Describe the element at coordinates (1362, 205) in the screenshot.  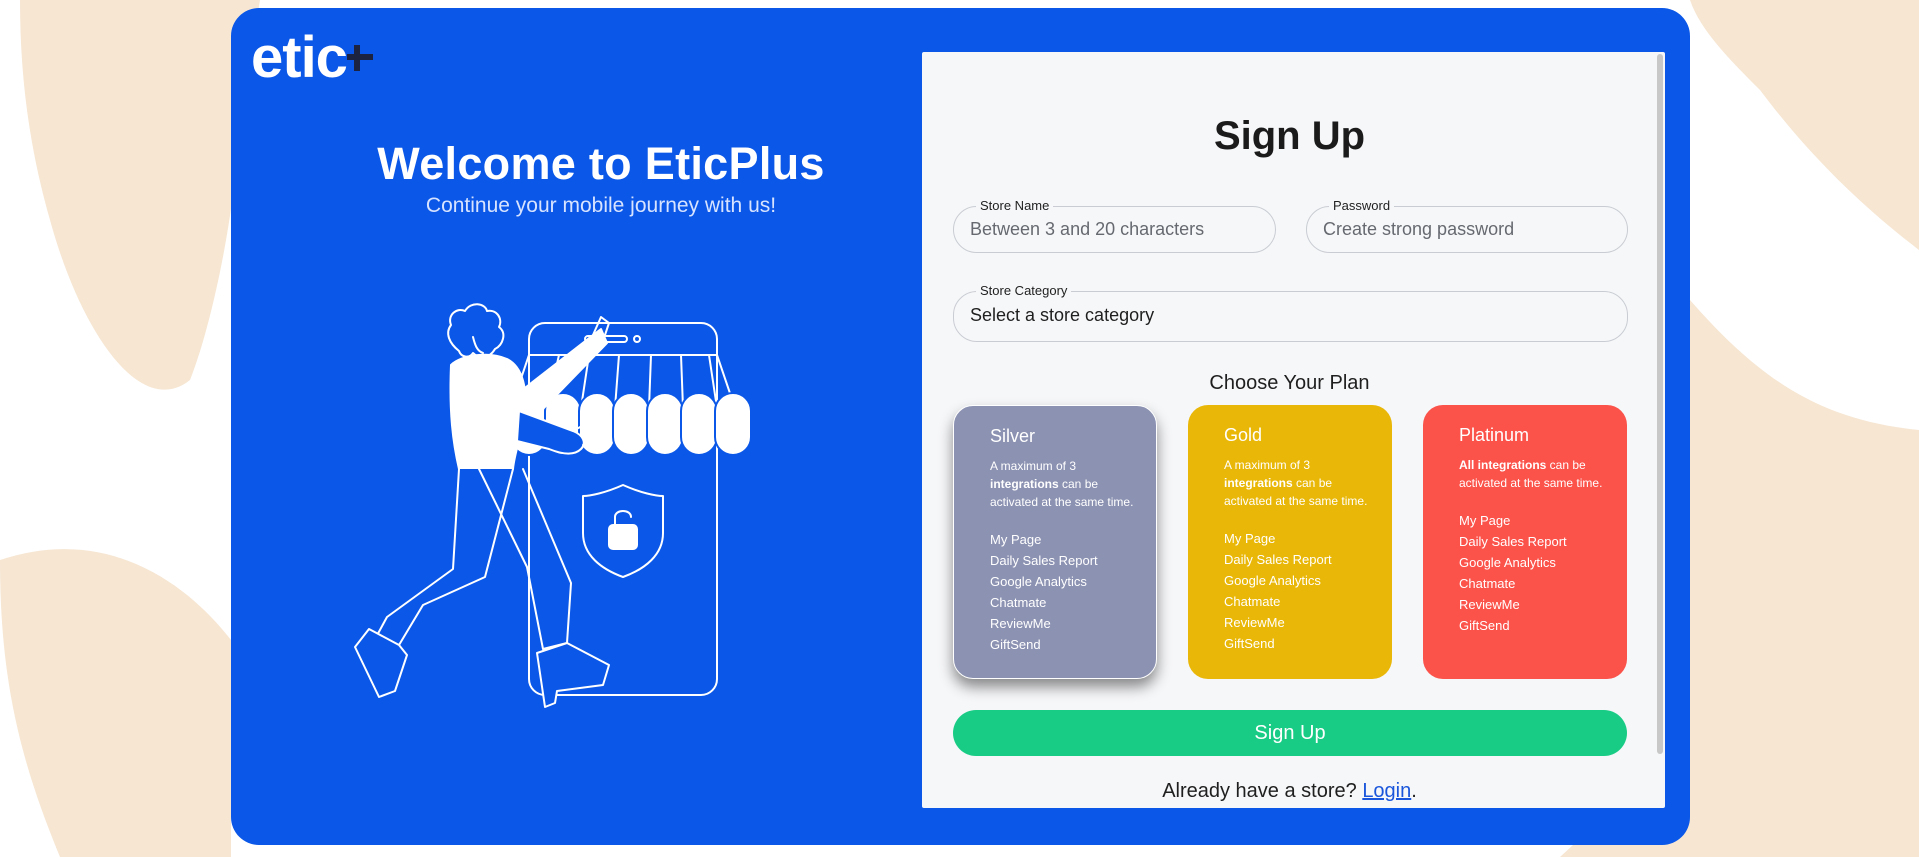
I see `password-label: Password` at that location.